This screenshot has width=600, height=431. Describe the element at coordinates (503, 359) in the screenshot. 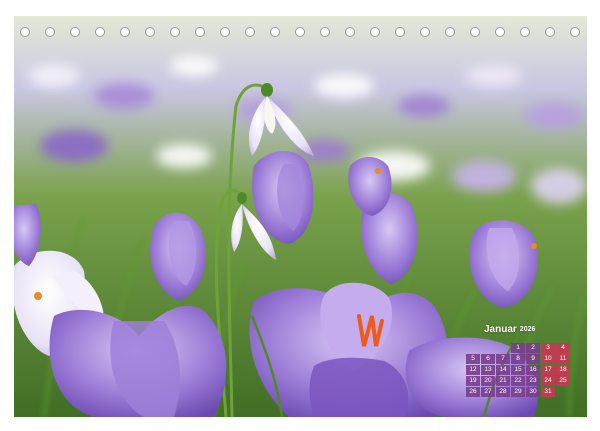

I see `calendar-day: 7` at that location.